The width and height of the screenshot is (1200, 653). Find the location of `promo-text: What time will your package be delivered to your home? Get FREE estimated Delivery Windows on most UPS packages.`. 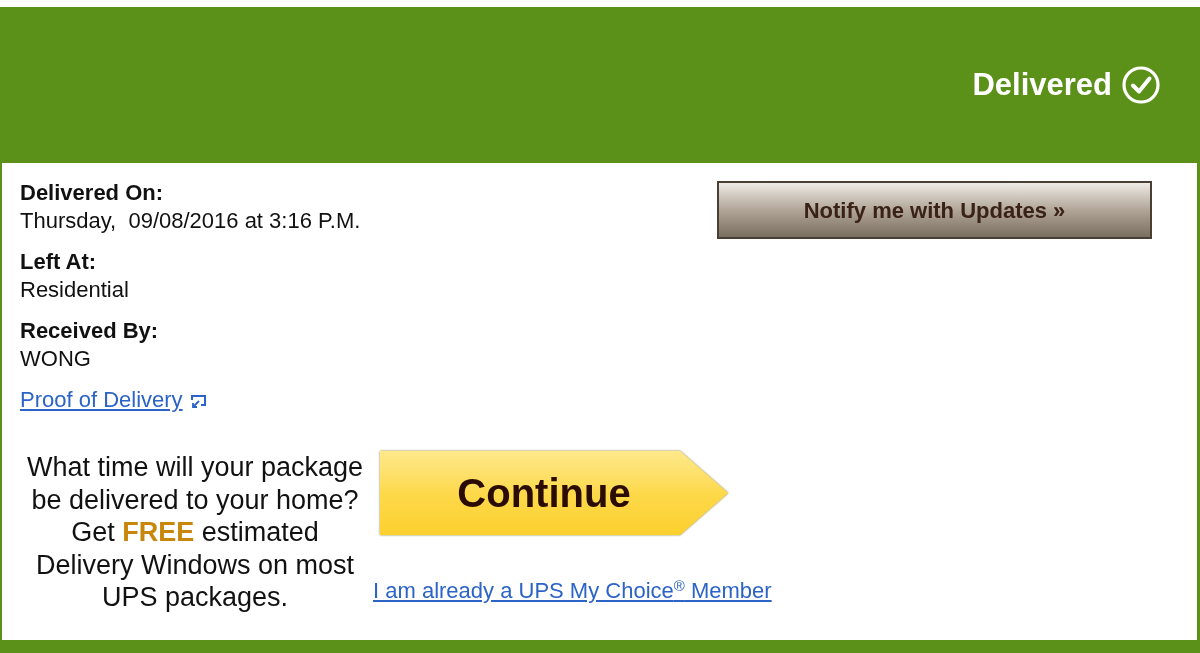

promo-text: What time will your package be delivered to your home? Get FREE estimated Delivery Windows on most UPS packages. is located at coordinates (195, 532).